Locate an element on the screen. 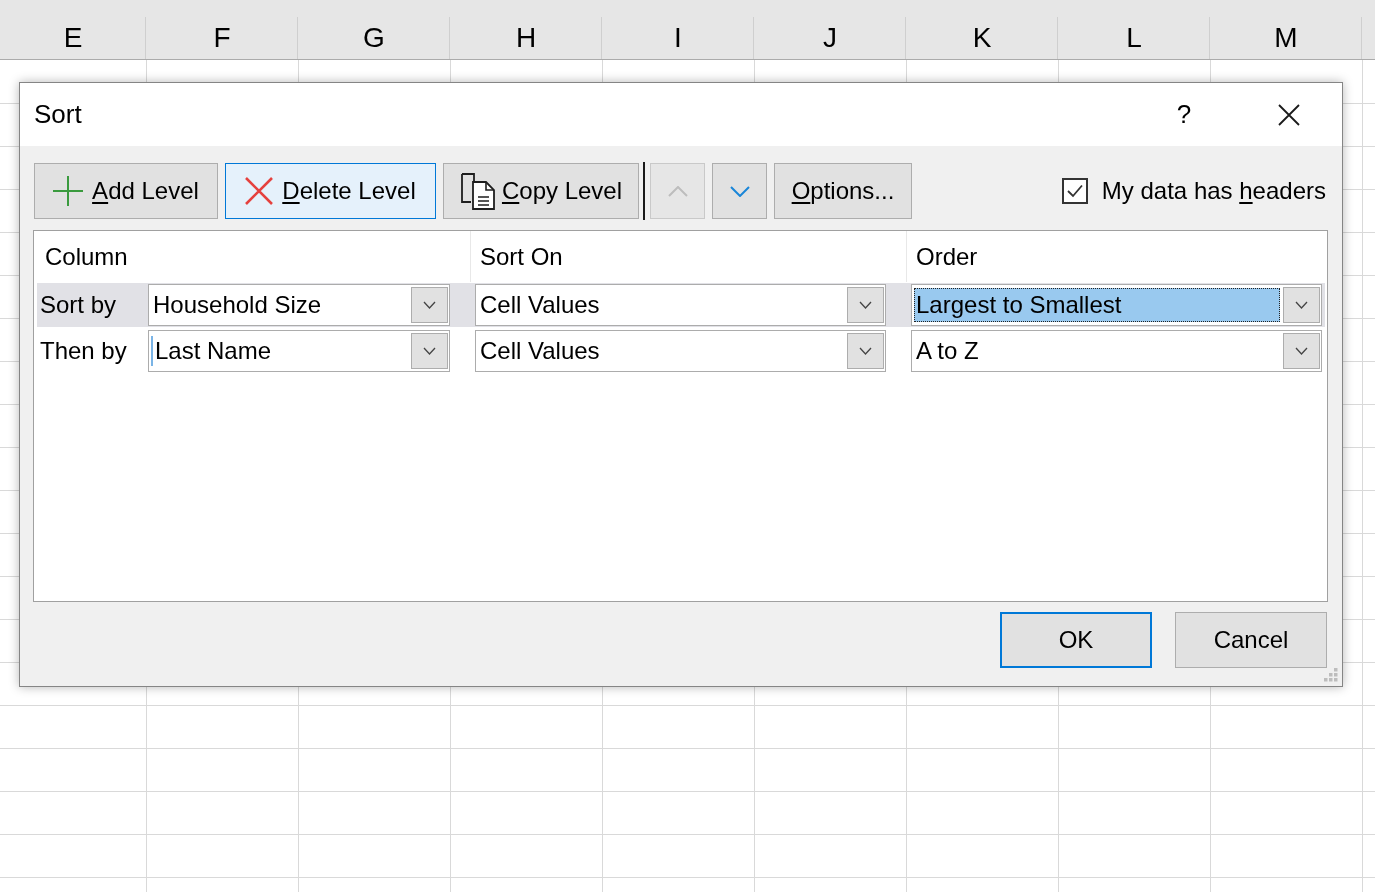  move-down-button is located at coordinates (739, 191).